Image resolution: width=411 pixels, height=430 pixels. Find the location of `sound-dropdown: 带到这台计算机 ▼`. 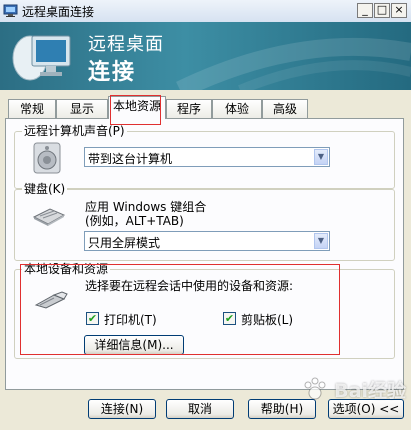

sound-dropdown: 带到这台计算机 ▼ is located at coordinates (207, 157).